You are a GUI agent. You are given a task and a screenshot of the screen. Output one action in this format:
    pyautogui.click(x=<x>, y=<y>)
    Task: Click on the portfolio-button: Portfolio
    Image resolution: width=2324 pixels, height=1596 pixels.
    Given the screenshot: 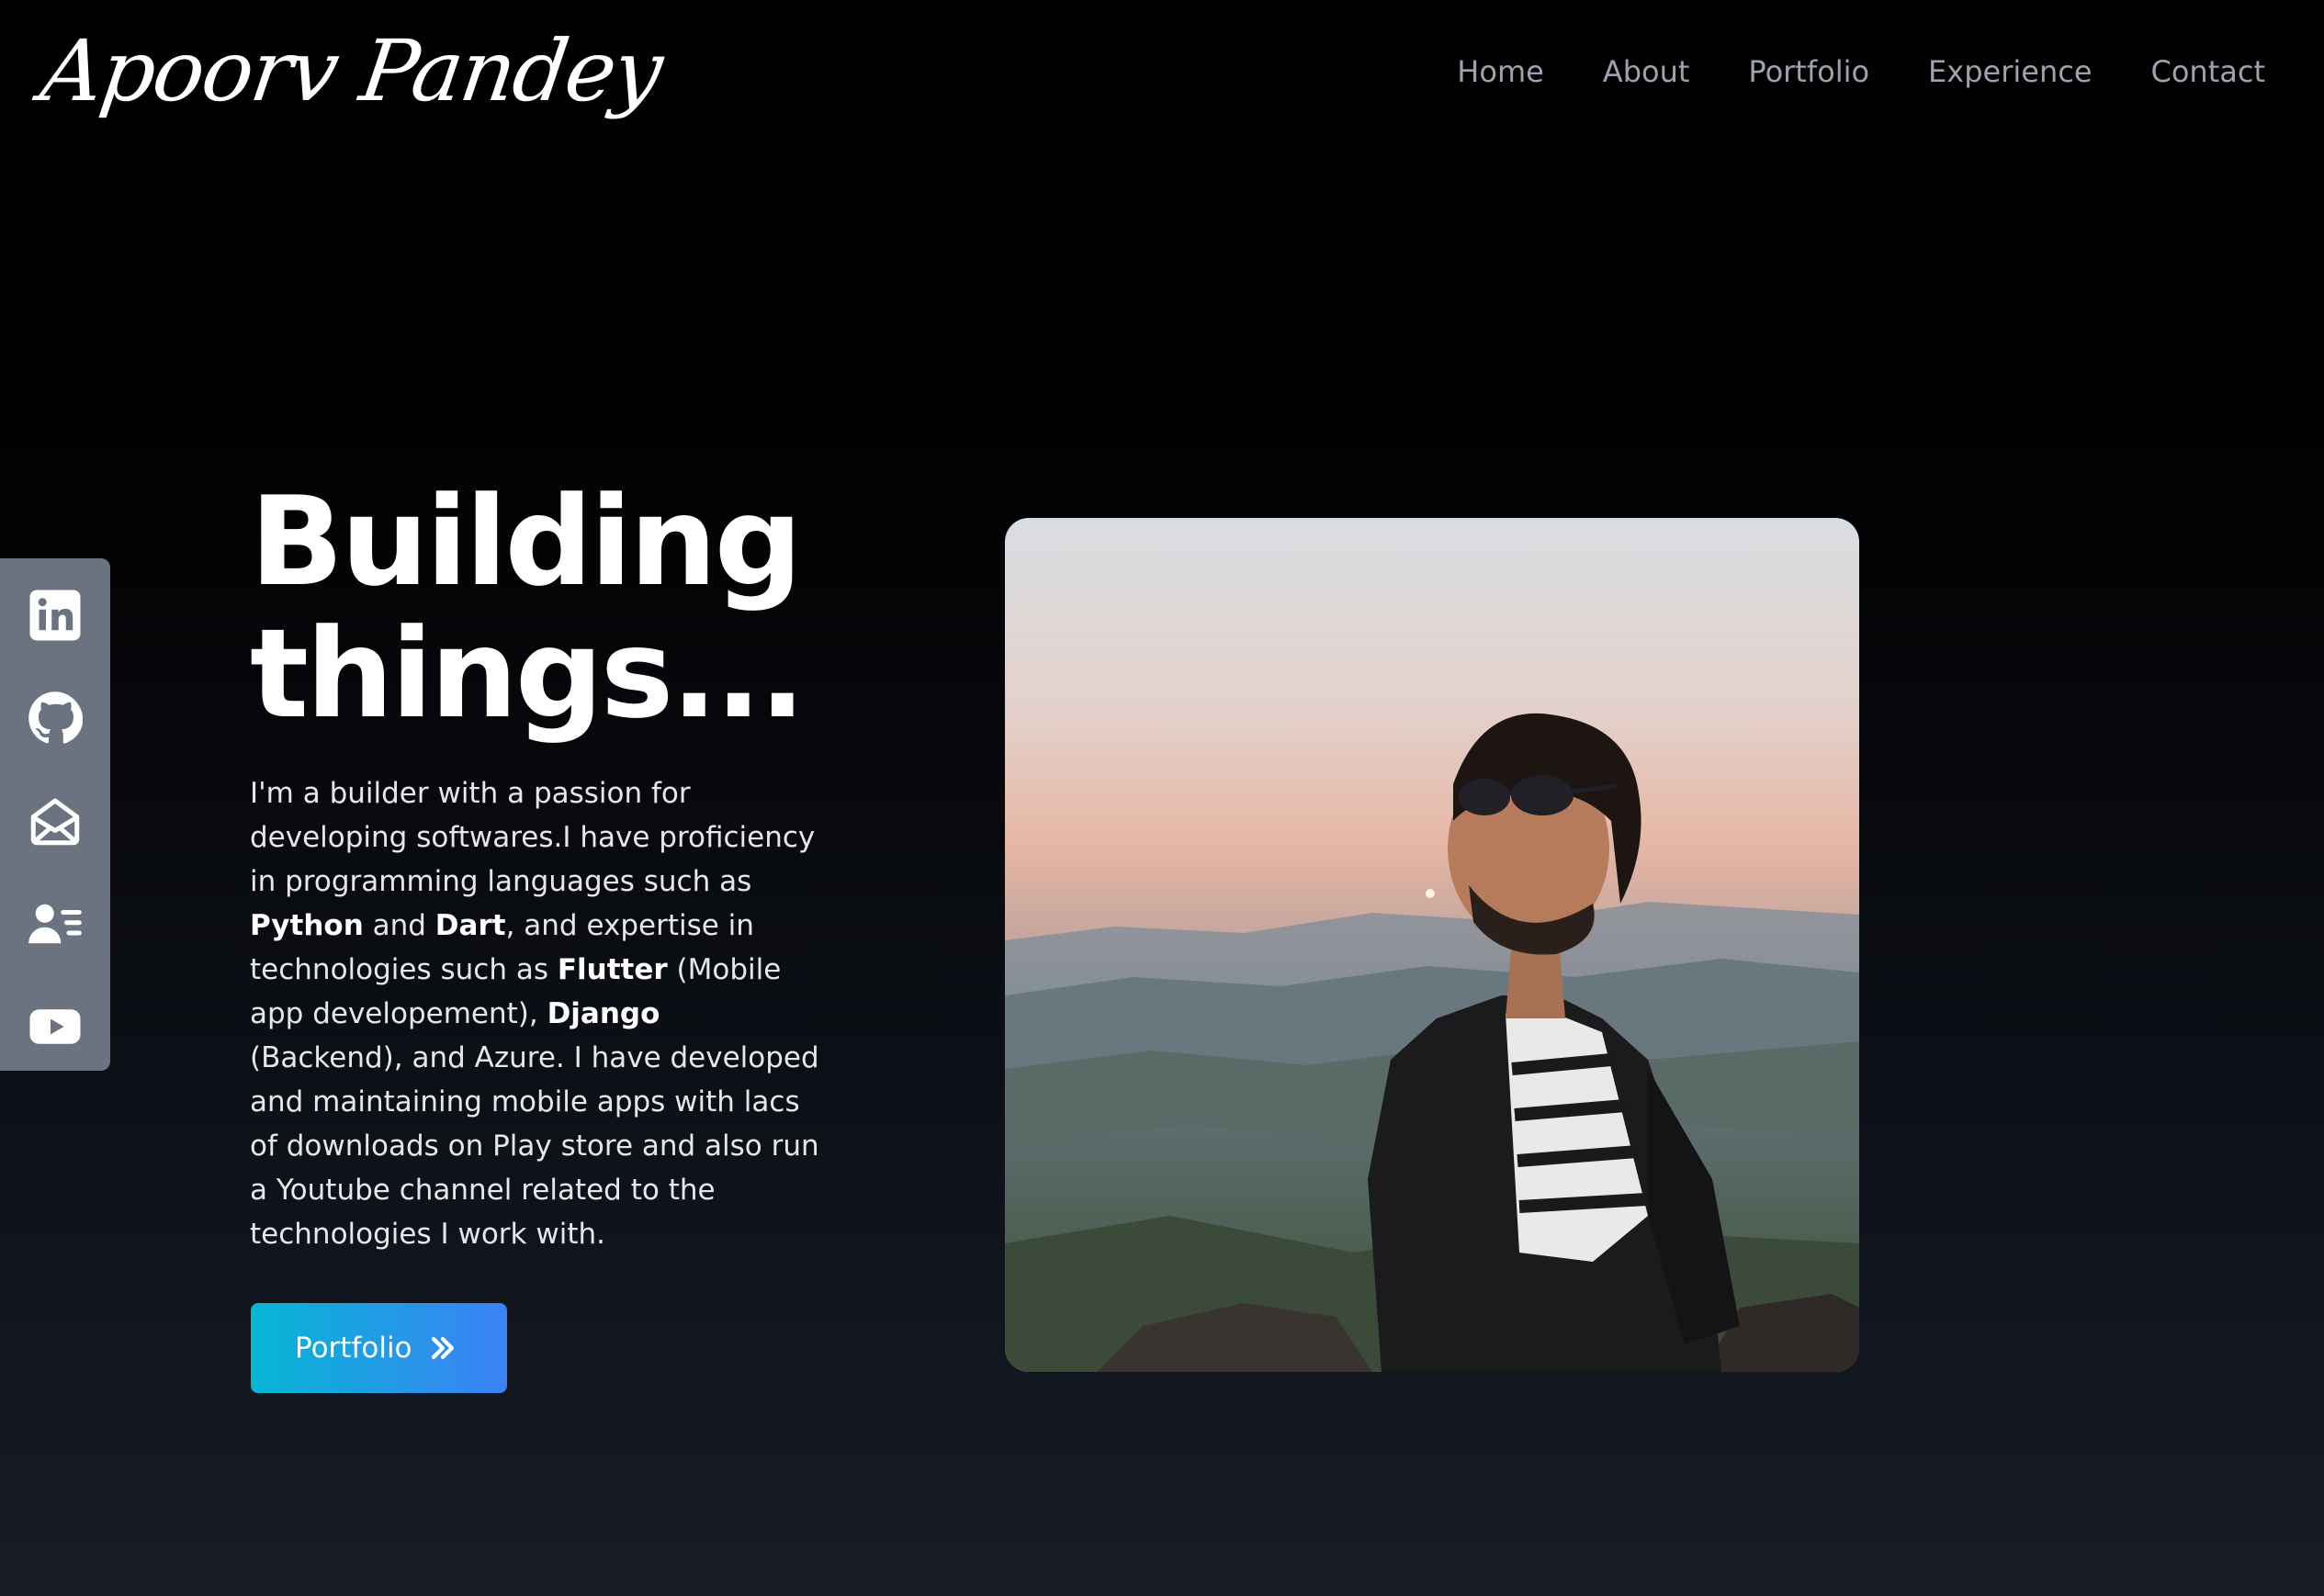 What is the action you would take?
    pyautogui.click(x=379, y=1348)
    